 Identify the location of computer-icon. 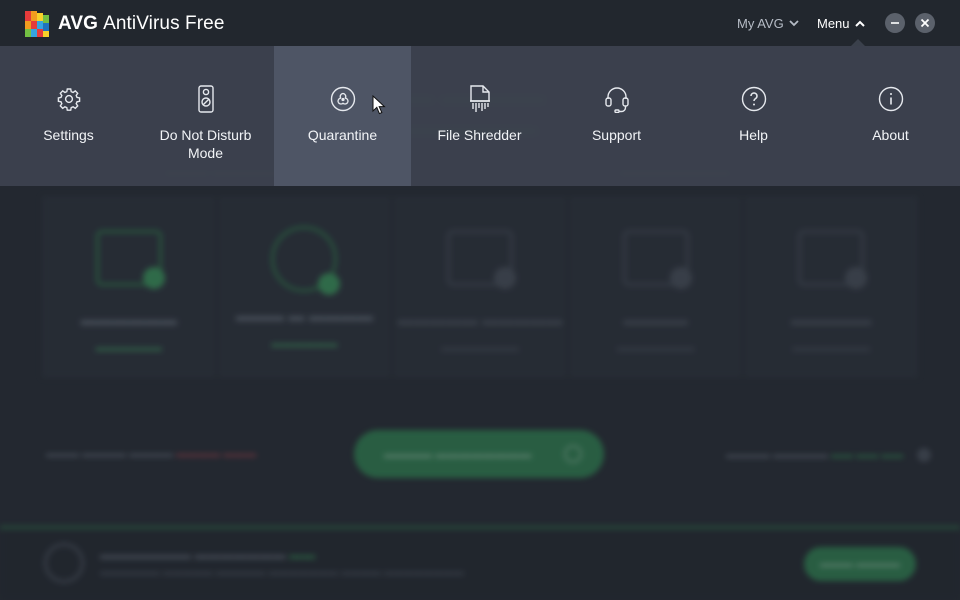
(130, 259).